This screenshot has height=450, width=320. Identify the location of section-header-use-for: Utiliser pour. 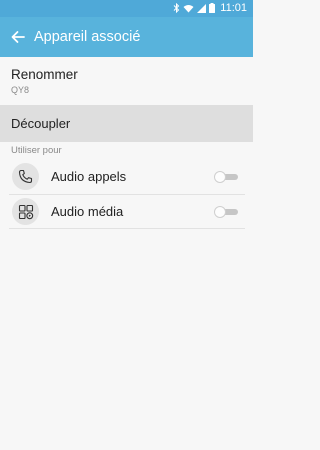
(36, 150).